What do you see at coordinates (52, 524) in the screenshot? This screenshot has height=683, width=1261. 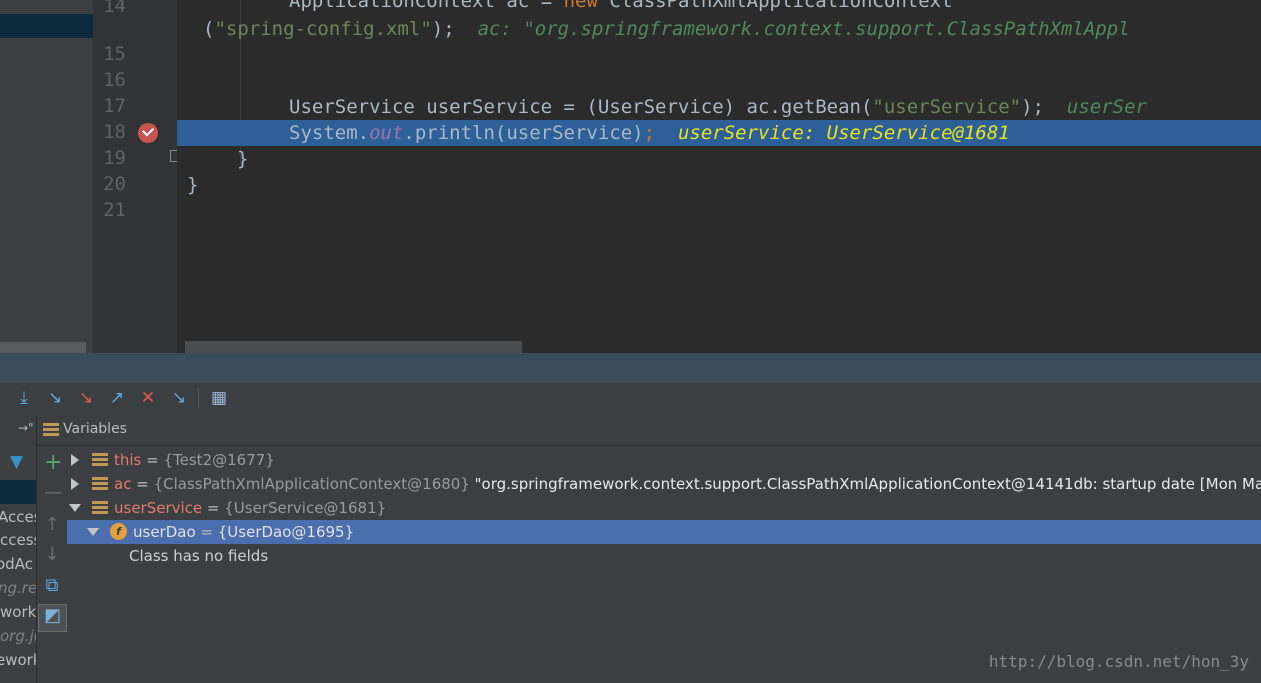 I see `move-up-icon: ↑` at bounding box center [52, 524].